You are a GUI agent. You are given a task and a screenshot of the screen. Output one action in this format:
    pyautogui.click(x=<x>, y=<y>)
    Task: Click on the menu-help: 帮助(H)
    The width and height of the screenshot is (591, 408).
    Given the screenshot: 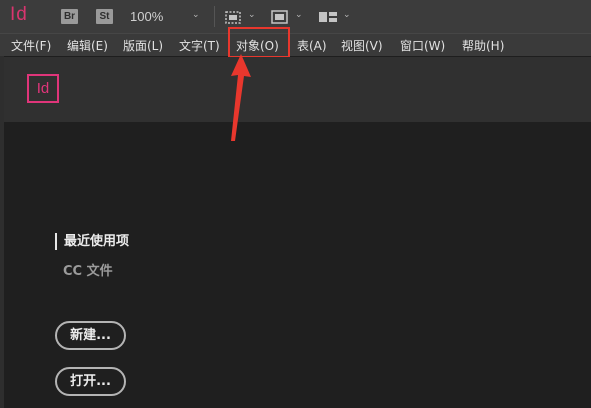 What is the action you would take?
    pyautogui.click(x=483, y=45)
    